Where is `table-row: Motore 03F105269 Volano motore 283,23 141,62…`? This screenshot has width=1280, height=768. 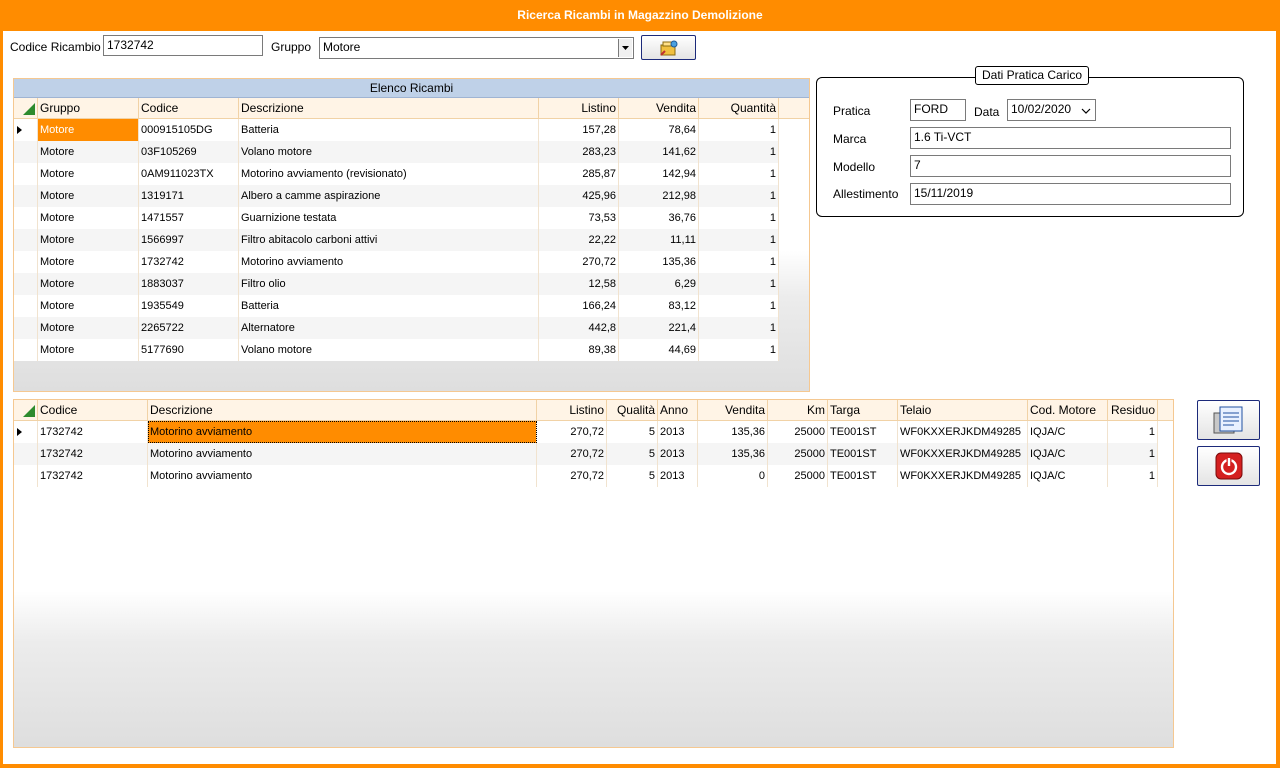
table-row: Motore 03F105269 Volano motore 283,23 141,62… is located at coordinates (411, 152).